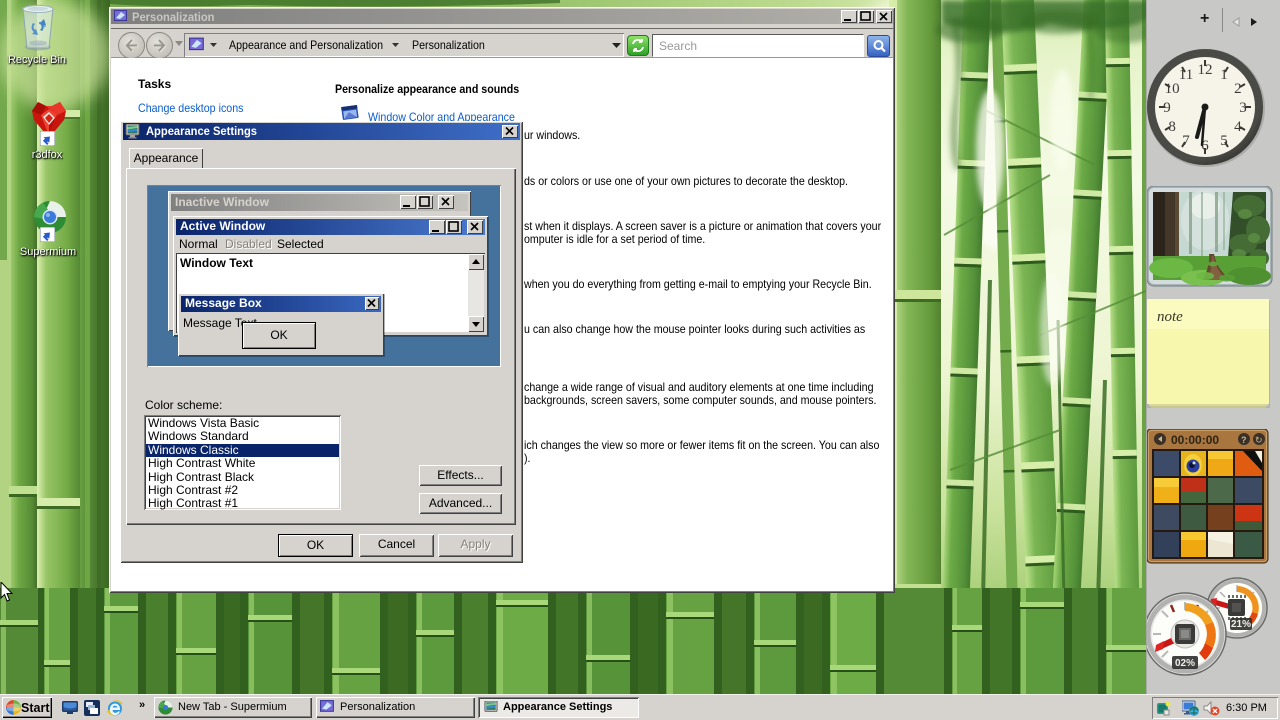 Image resolution: width=1280 pixels, height=720 pixels. Describe the element at coordinates (1195, 440) in the screenshot. I see `svg-text: 00:00:00` at that location.